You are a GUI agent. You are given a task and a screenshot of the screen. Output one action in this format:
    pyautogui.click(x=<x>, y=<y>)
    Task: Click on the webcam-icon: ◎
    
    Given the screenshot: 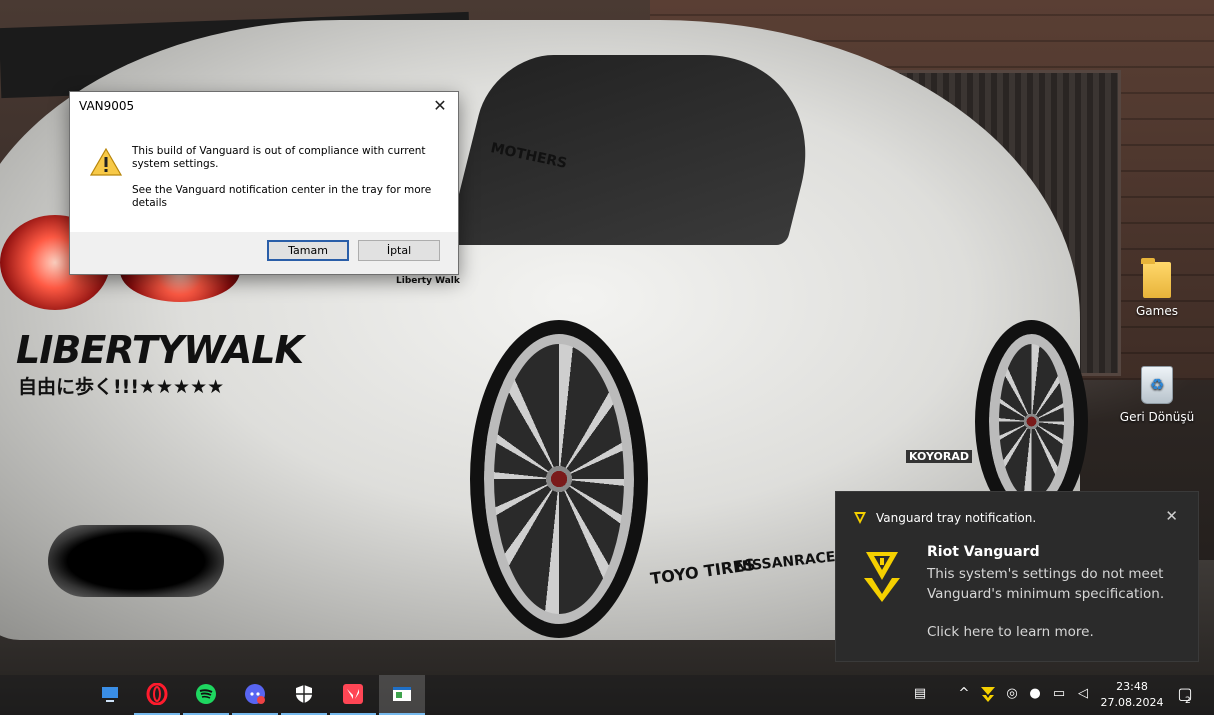 What is the action you would take?
    pyautogui.click(x=1012, y=694)
    